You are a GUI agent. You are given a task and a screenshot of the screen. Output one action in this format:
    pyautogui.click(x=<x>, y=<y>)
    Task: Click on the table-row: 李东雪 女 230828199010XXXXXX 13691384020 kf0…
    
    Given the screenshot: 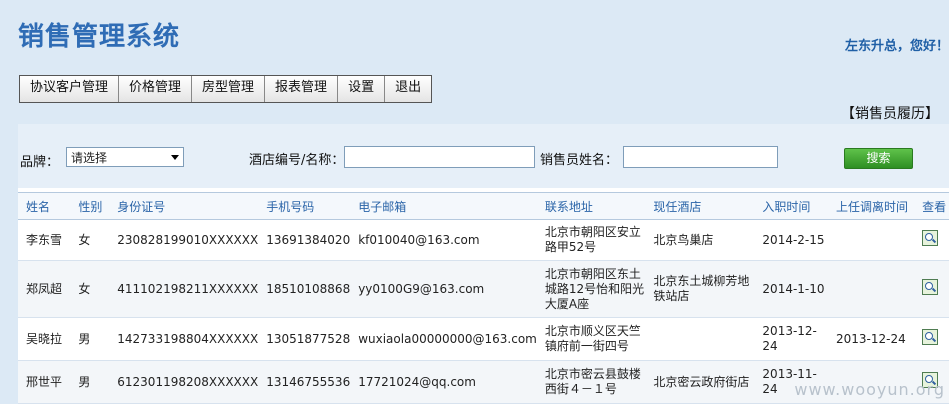 What is the action you would take?
    pyautogui.click(x=483, y=240)
    